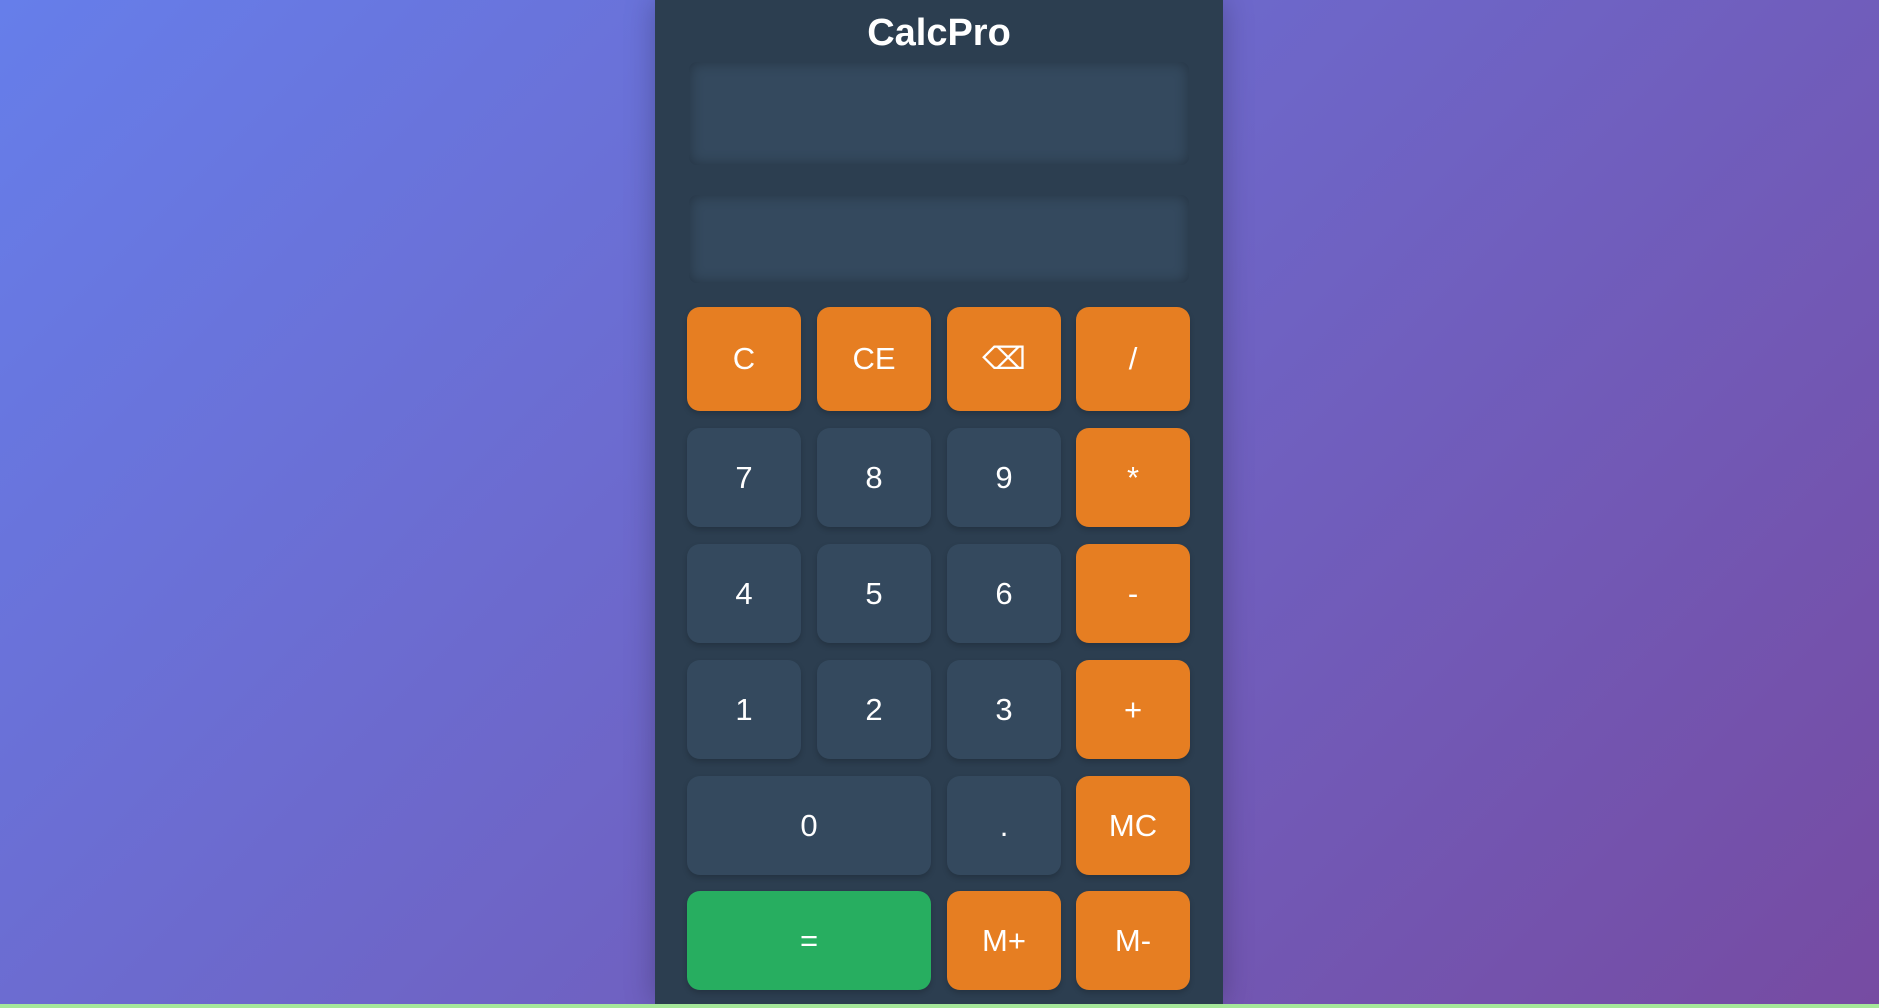 The height and width of the screenshot is (1008, 1879). I want to click on multiply-button: *, so click(1133, 477).